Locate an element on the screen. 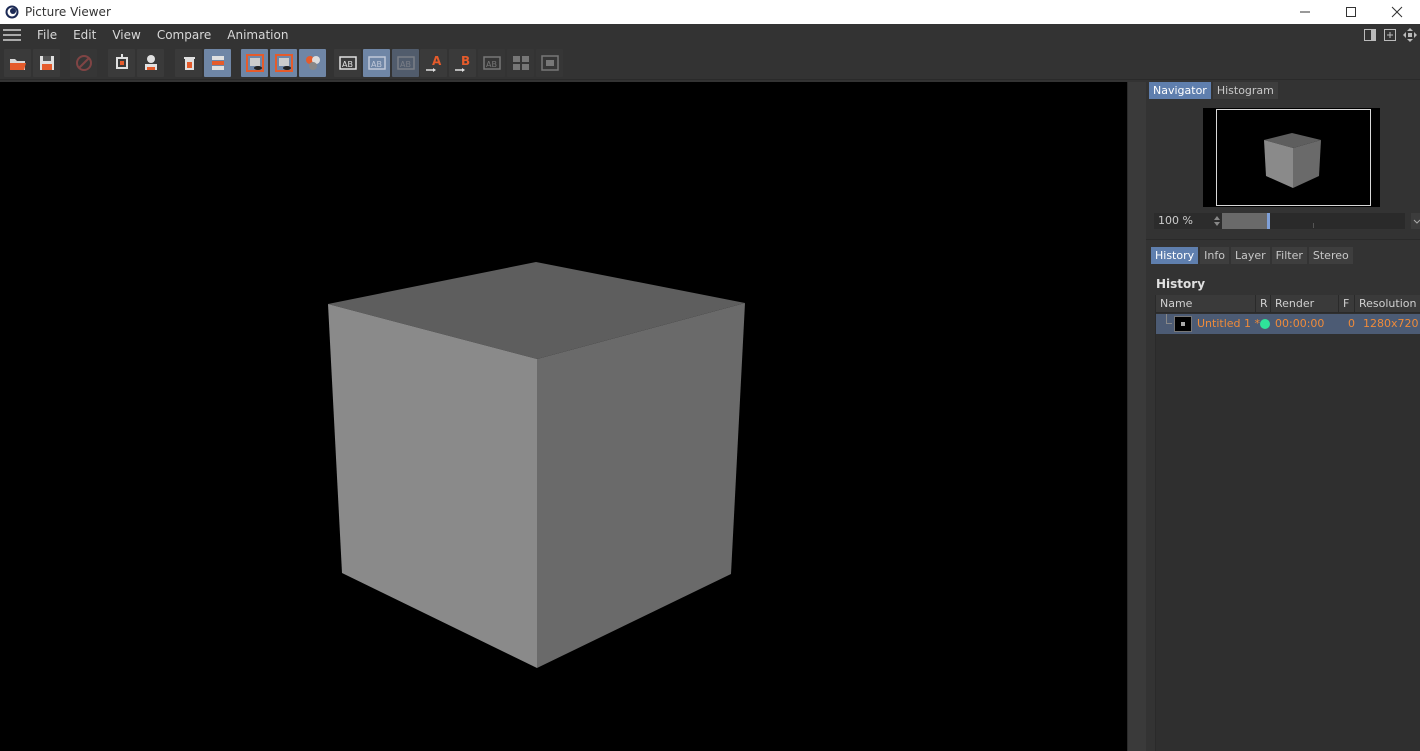 This screenshot has height=751, width=1420. history-title: History is located at coordinates (1181, 284).